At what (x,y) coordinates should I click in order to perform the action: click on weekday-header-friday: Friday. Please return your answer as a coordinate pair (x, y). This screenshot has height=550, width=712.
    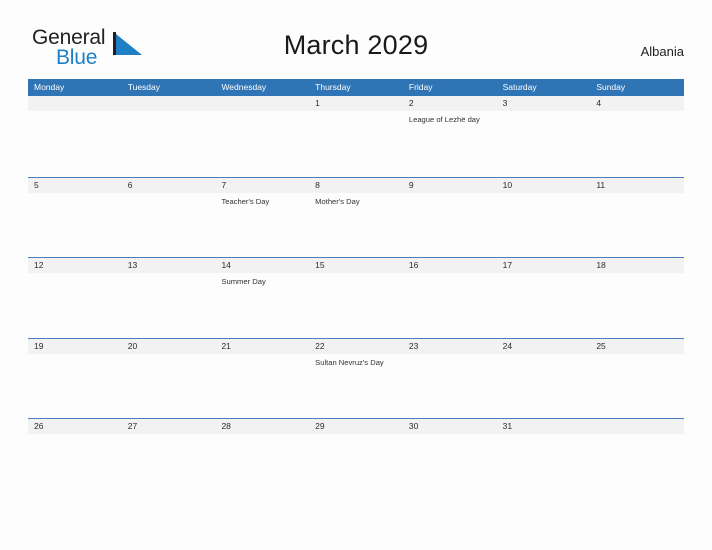
    Looking at the image, I should click on (420, 87).